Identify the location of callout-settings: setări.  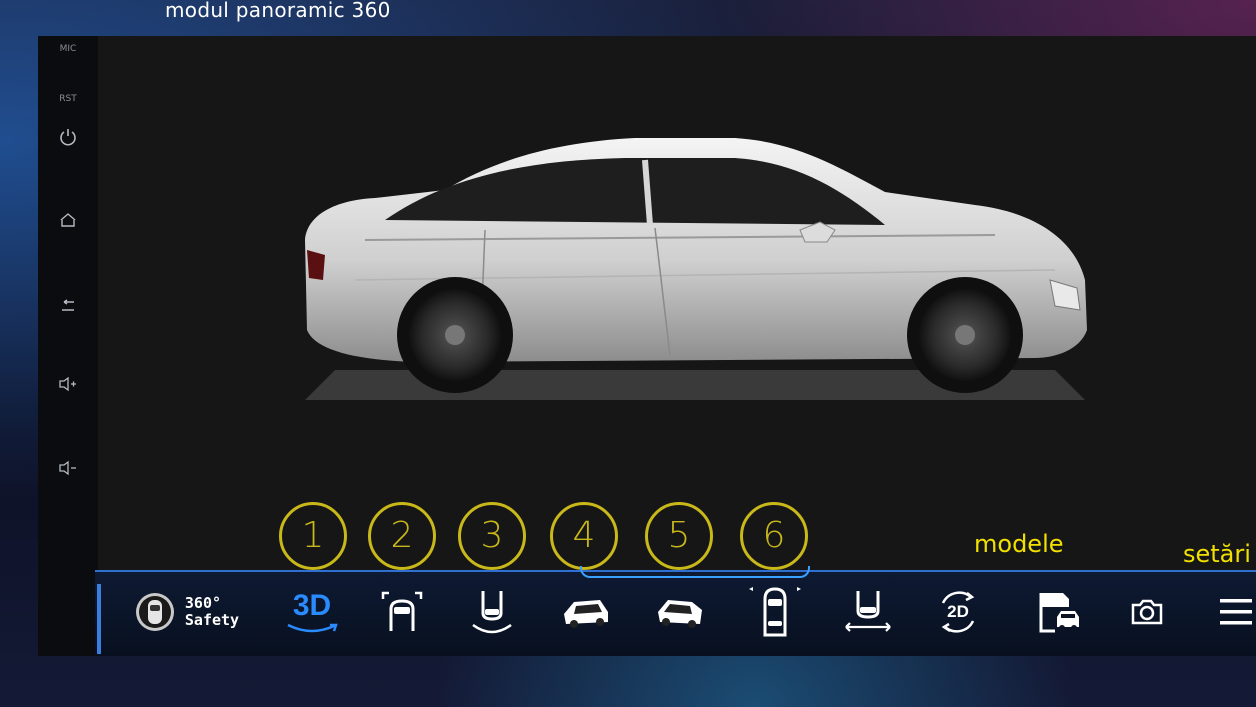
(1217, 554).